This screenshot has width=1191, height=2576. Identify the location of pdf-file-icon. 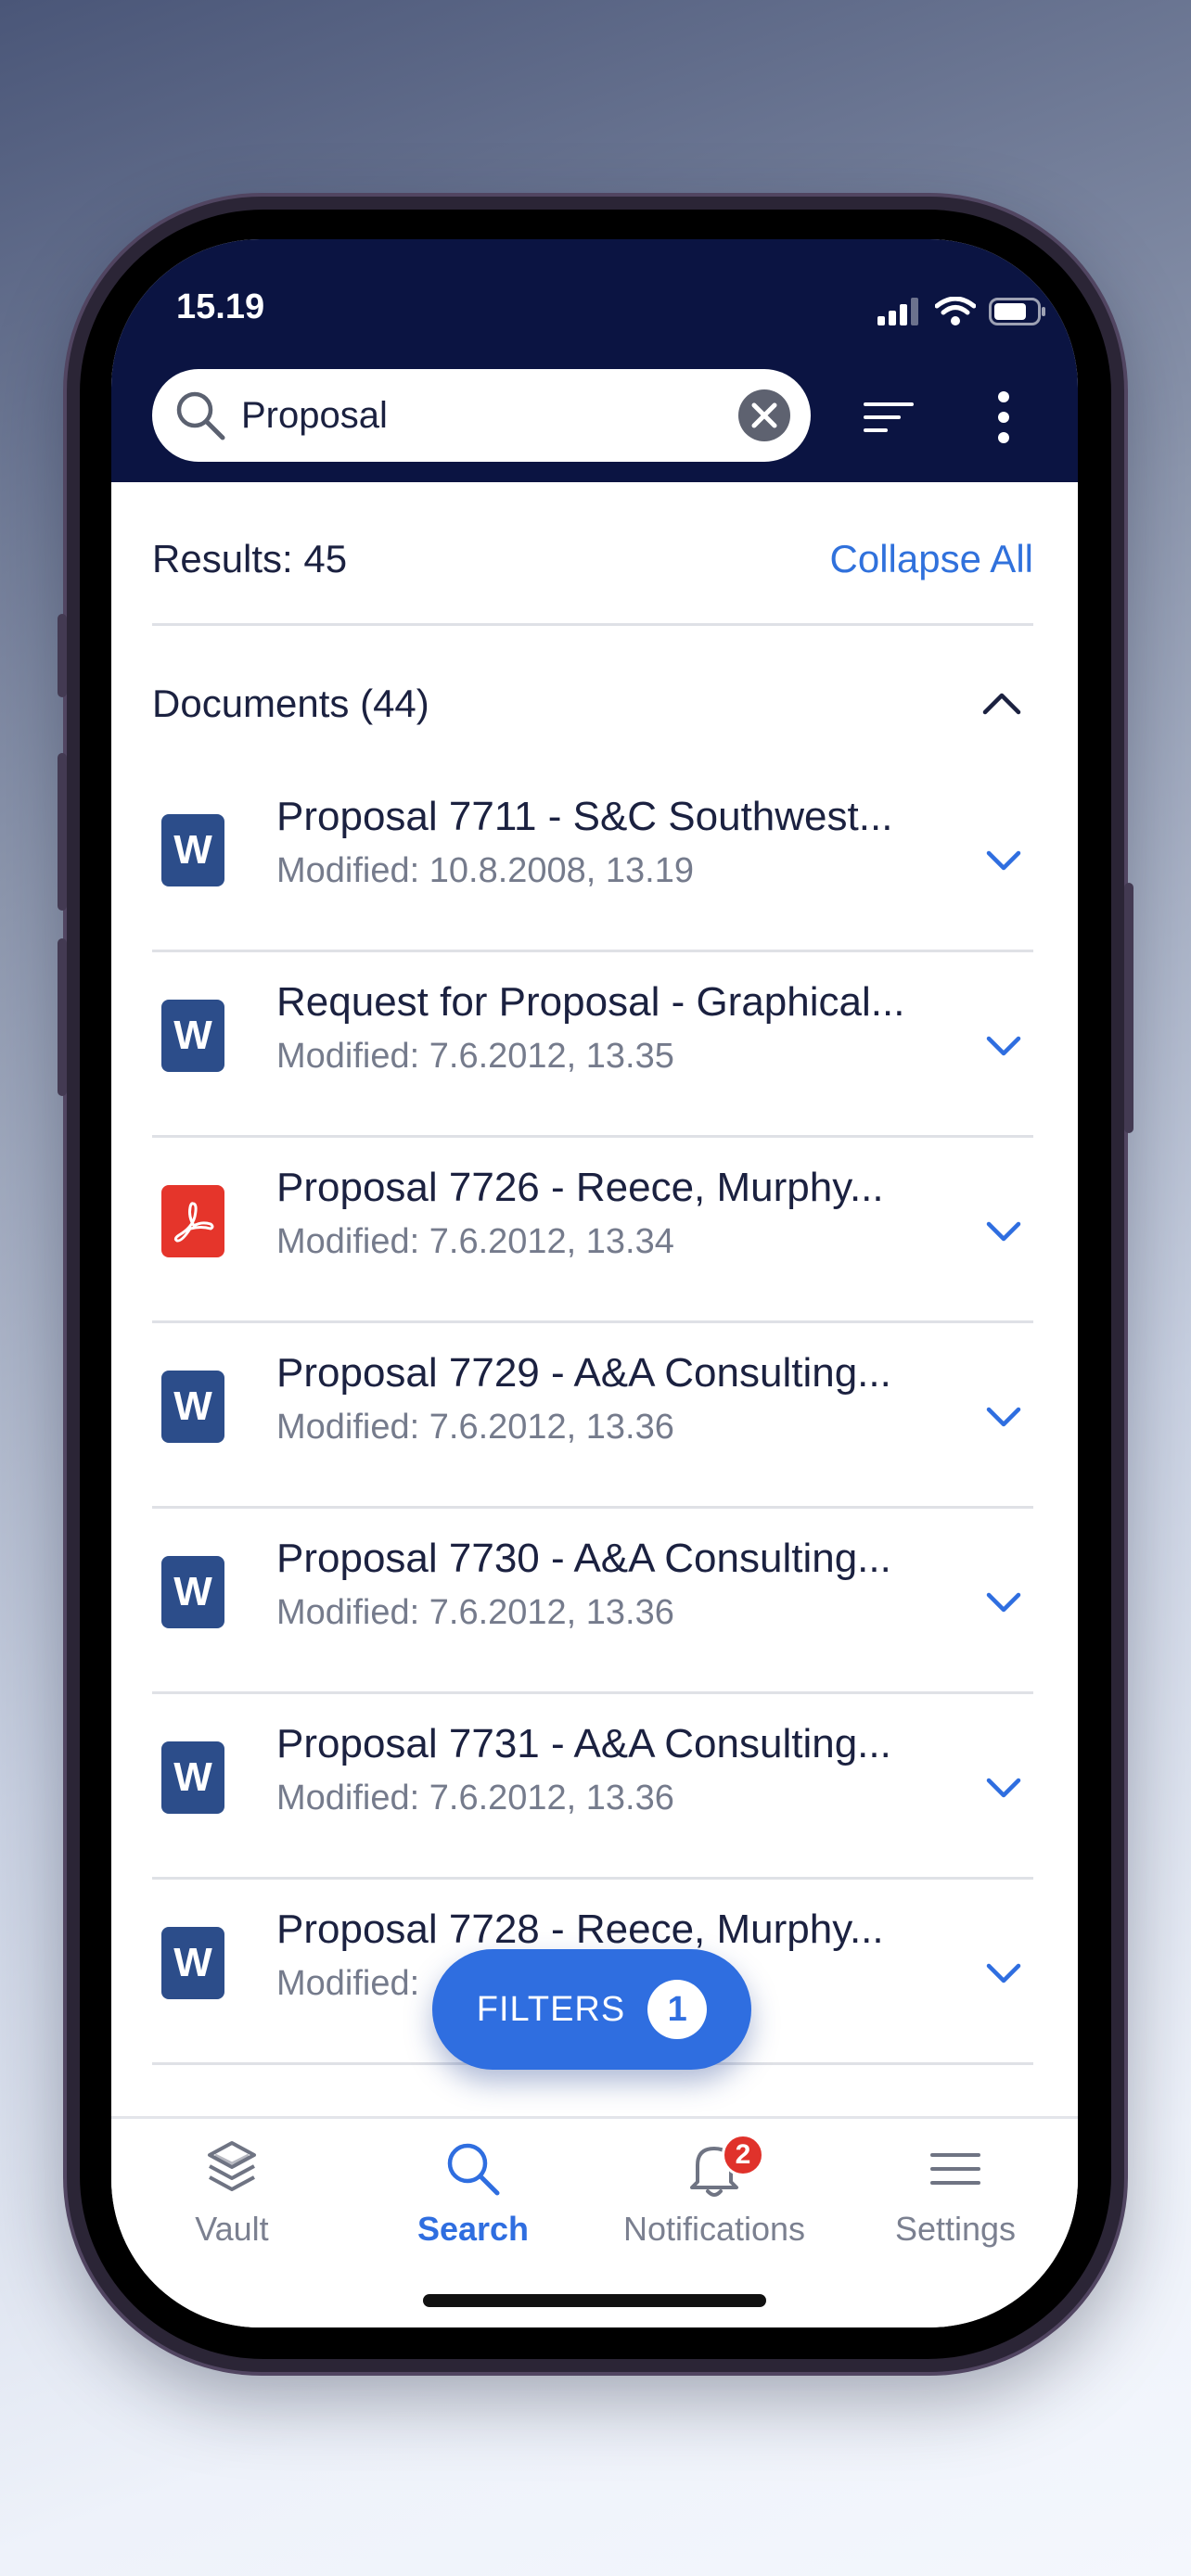
(192, 1221).